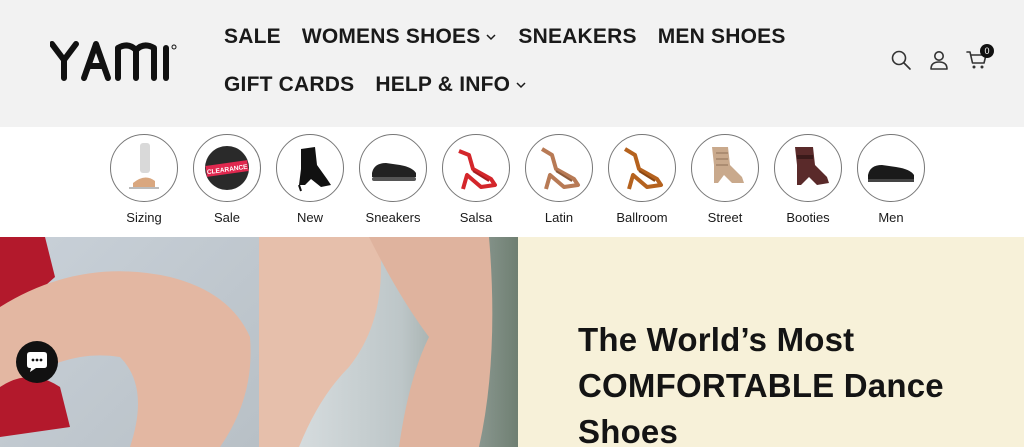 The height and width of the screenshot is (447, 1024). I want to click on cart-count-badge: 0, so click(987, 51).